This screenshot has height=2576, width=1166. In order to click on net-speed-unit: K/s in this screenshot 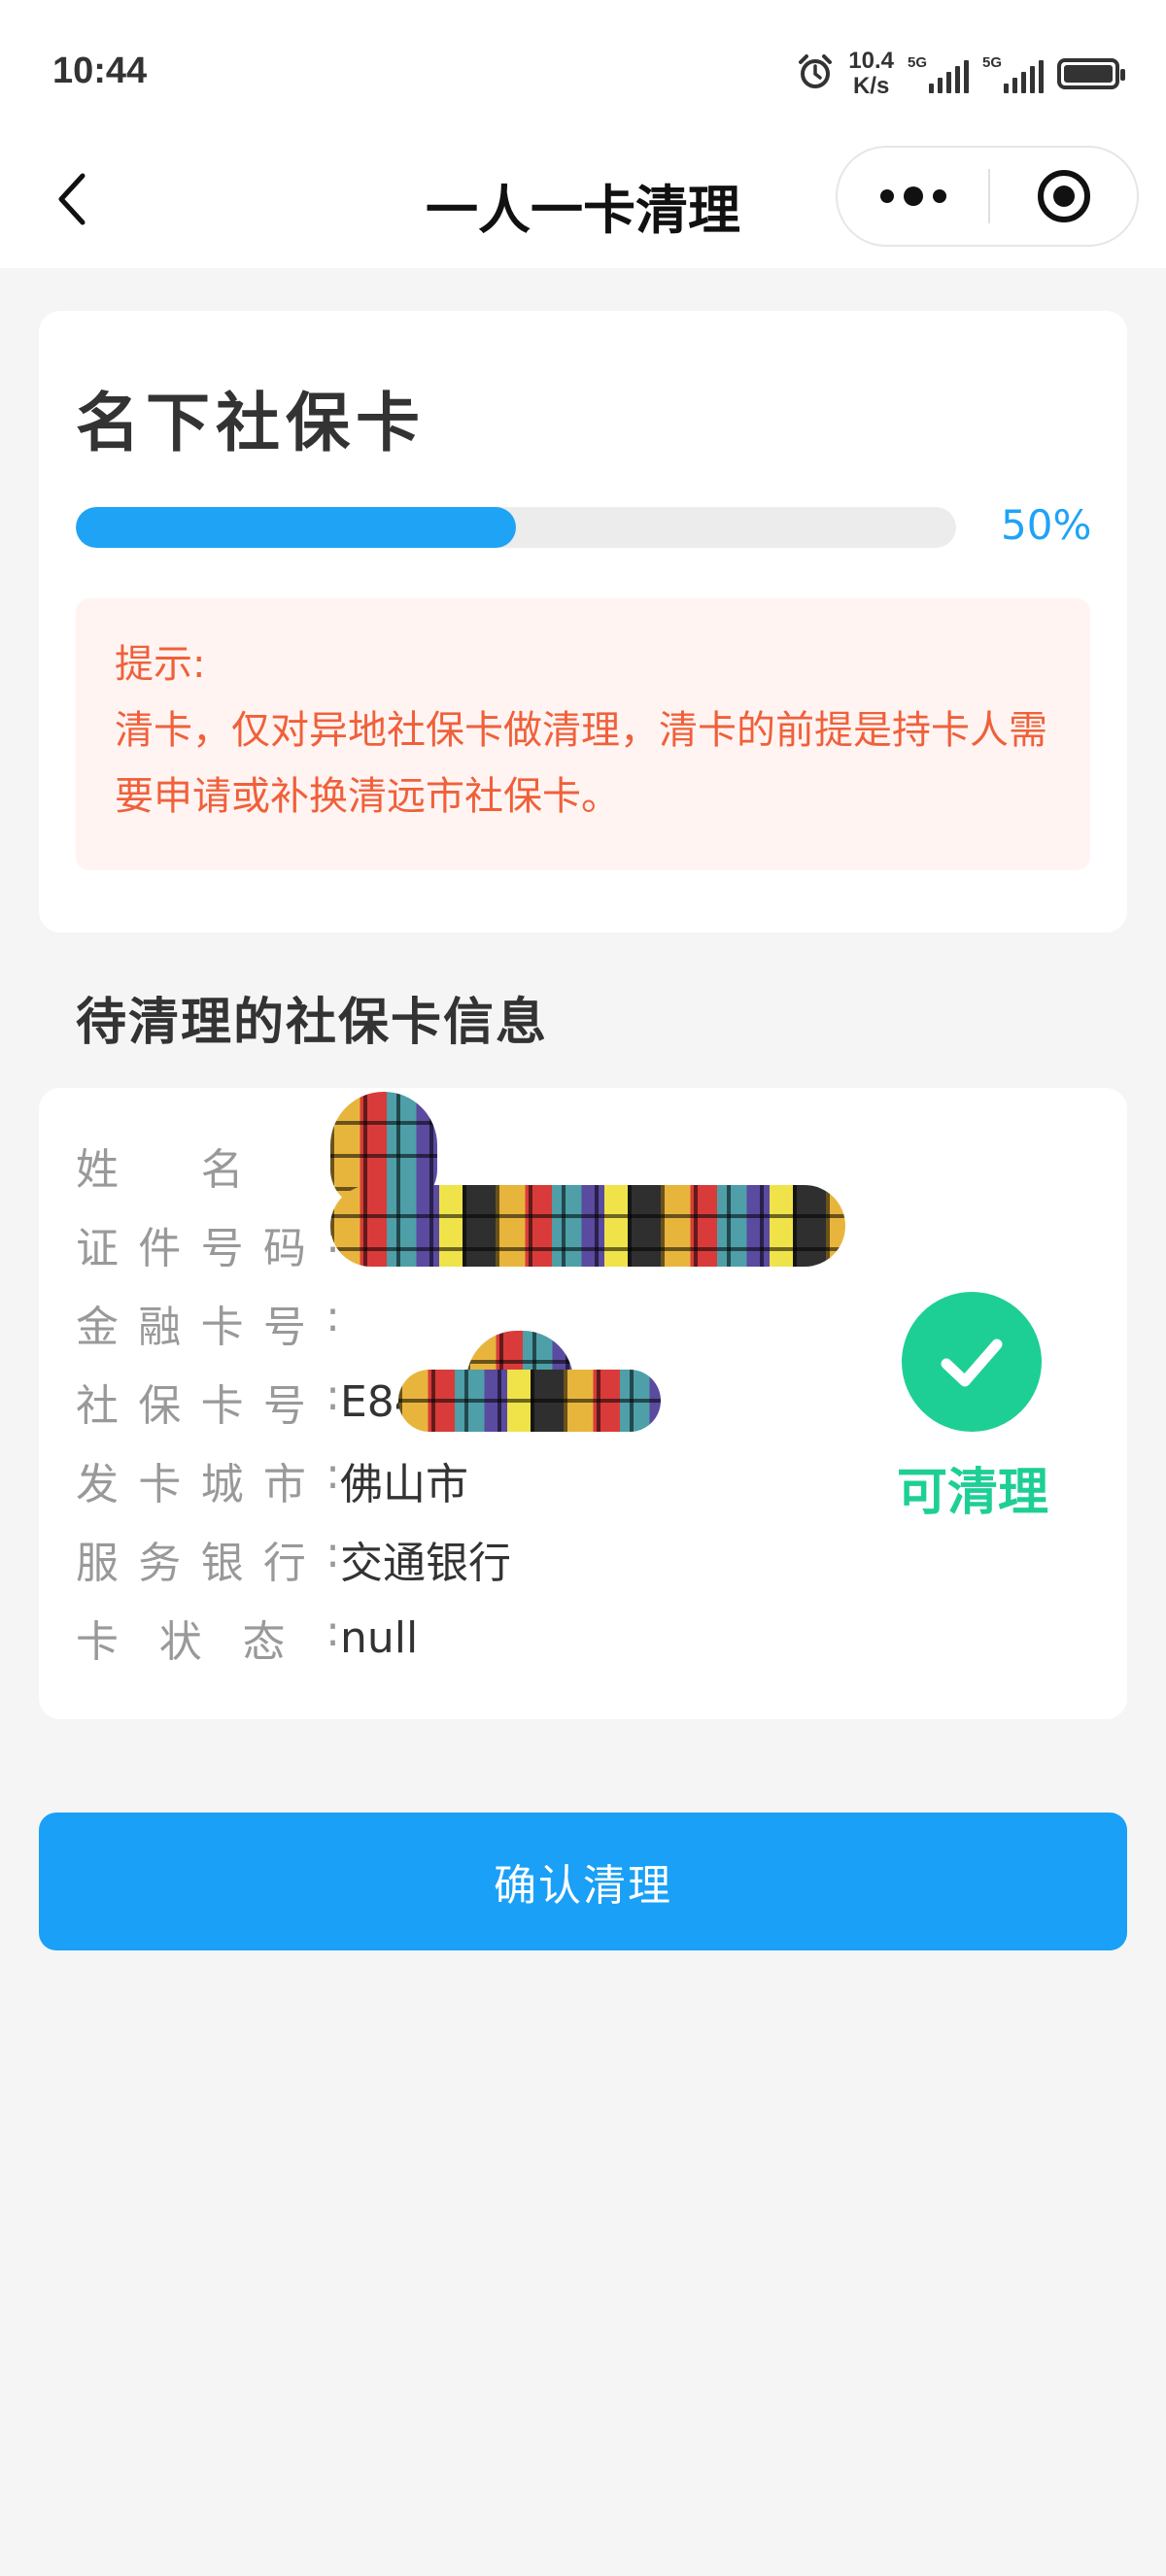, I will do `click(871, 86)`.